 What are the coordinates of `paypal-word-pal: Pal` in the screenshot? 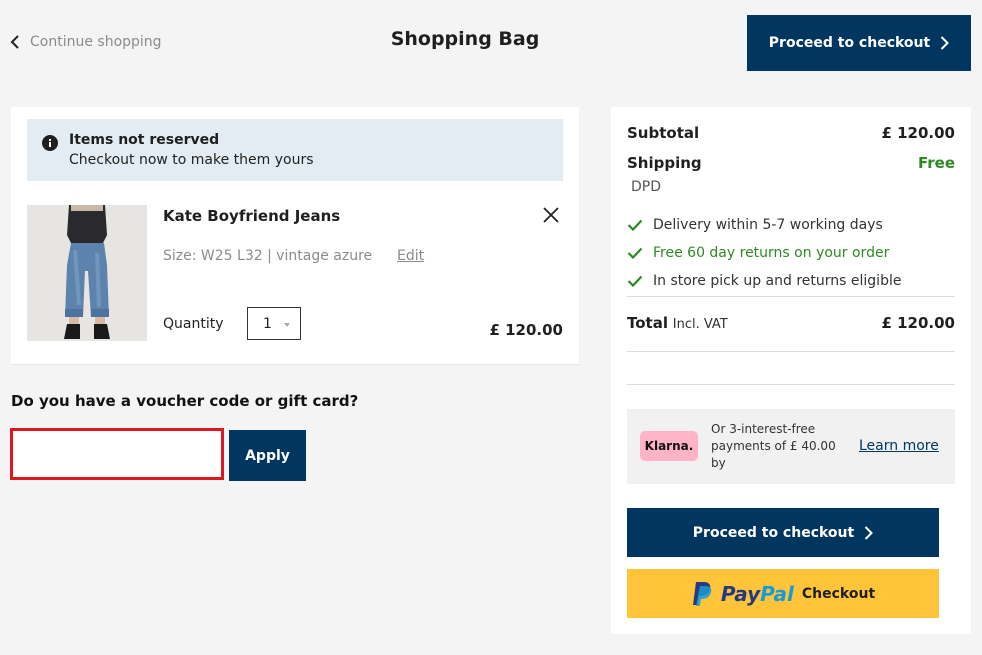 It's located at (777, 593).